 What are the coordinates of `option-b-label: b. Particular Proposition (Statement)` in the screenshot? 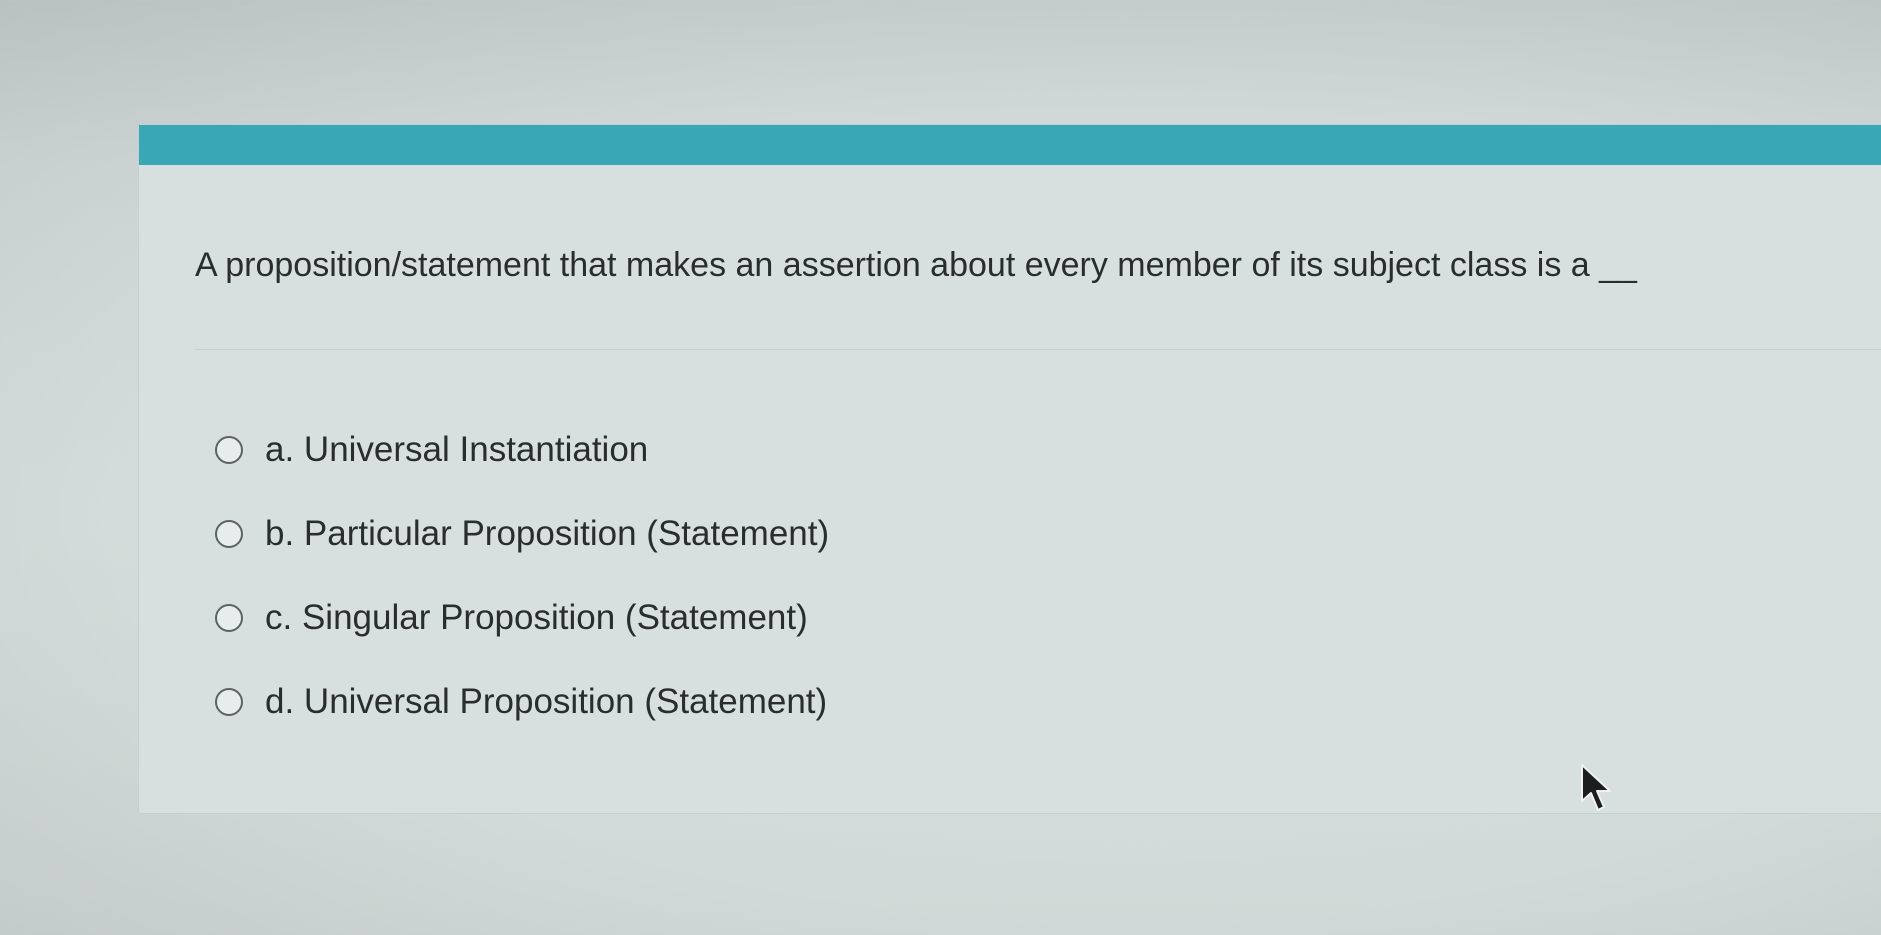 It's located at (547, 534).